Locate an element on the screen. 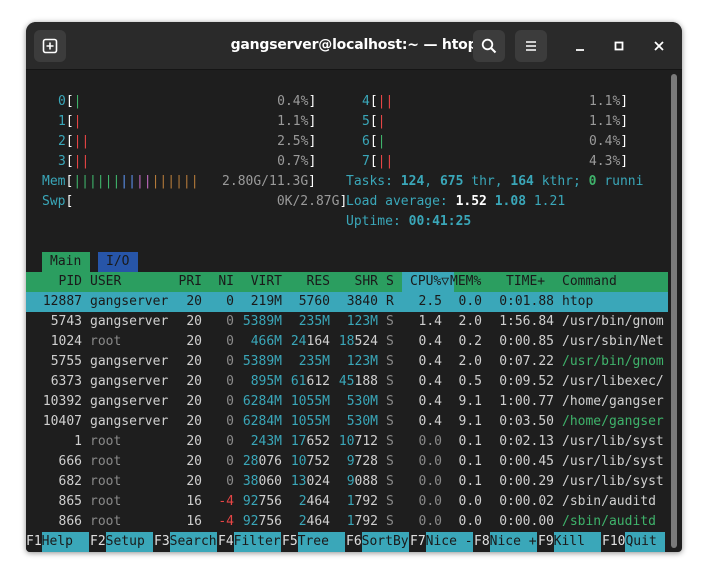  cell-pid: 865 is located at coordinates (70, 501).